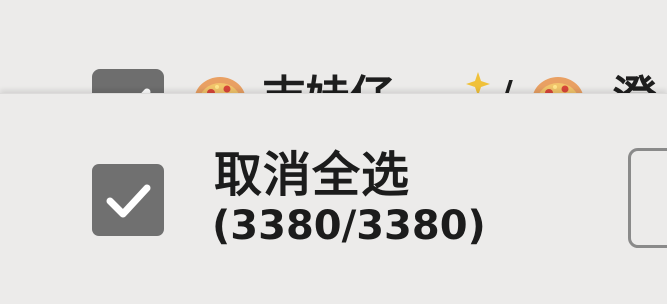 Image resolution: width=667 pixels, height=304 pixels. I want to click on bulk-action-button, so click(647, 198).